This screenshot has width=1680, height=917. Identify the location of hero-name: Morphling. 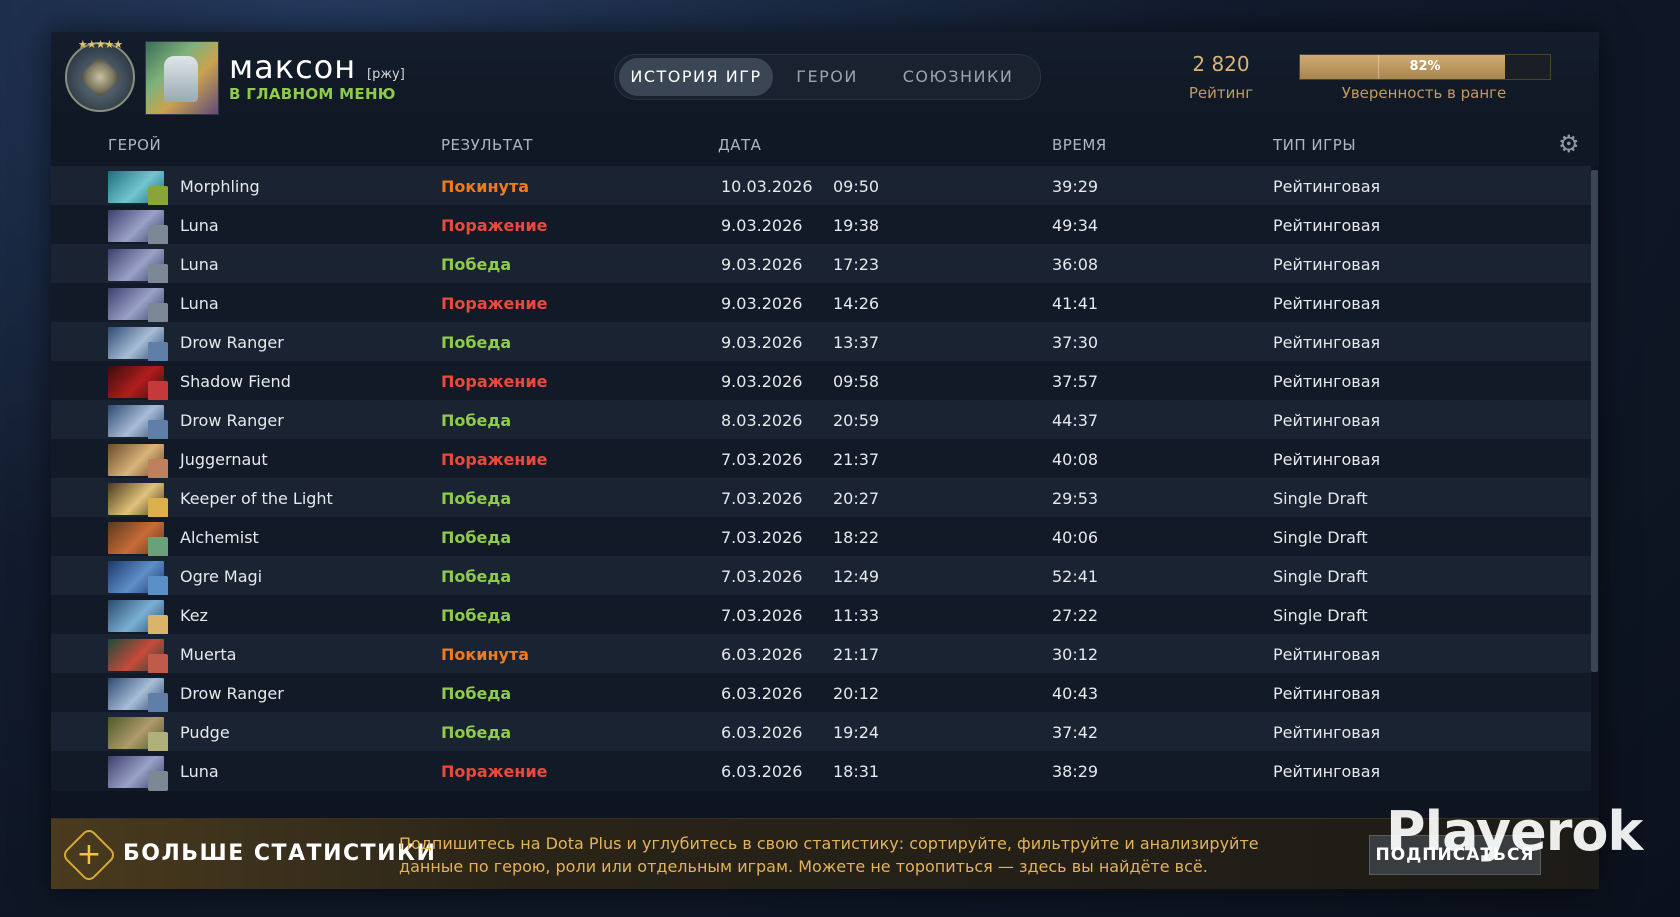
(220, 186).